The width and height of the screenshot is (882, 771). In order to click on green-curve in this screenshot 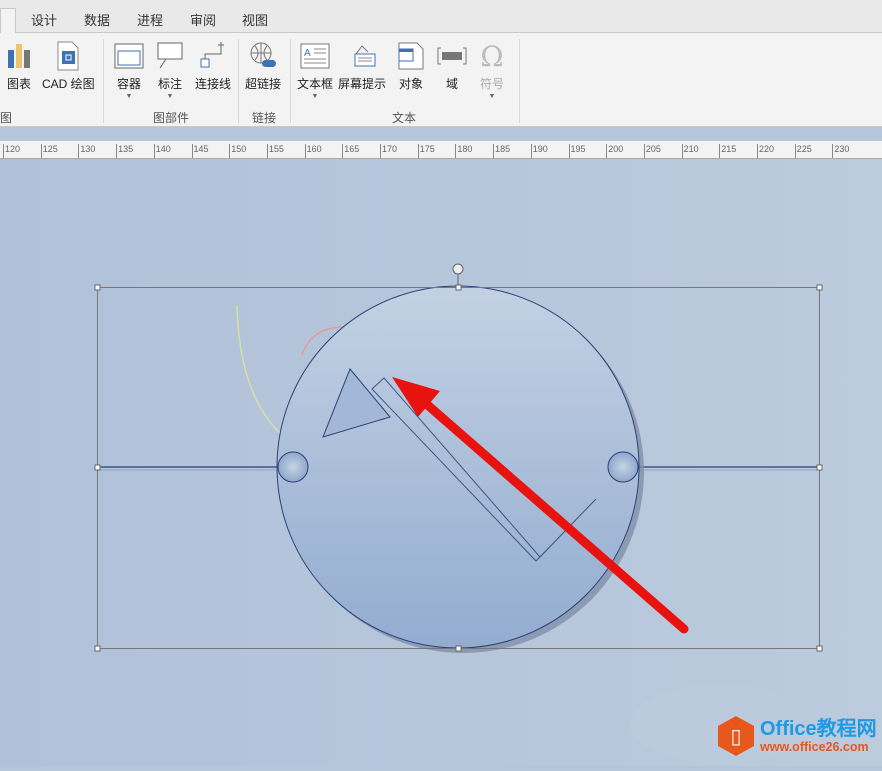, I will do `click(259, 370)`.